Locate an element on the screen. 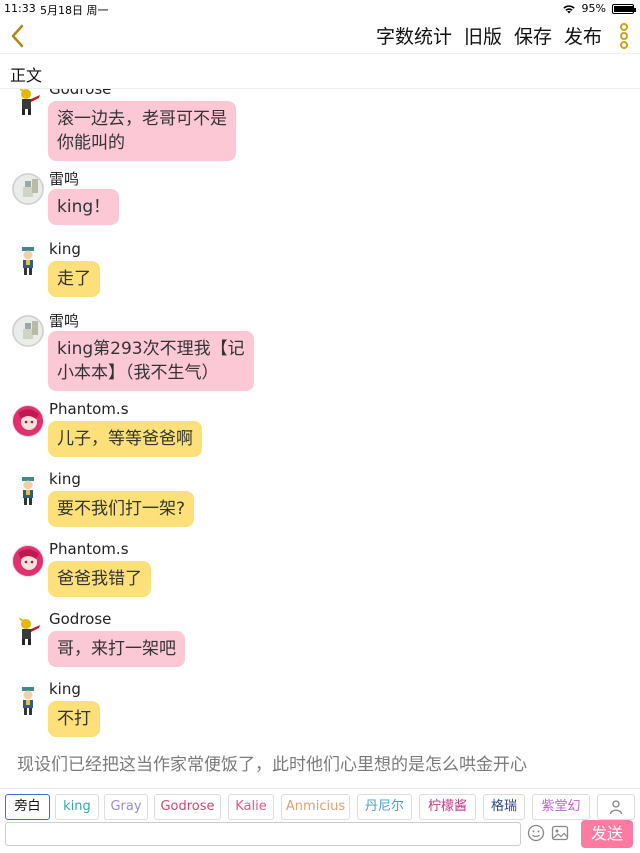 The width and height of the screenshot is (640, 853). message-text: 爸爸我错了 is located at coordinates (99, 579).